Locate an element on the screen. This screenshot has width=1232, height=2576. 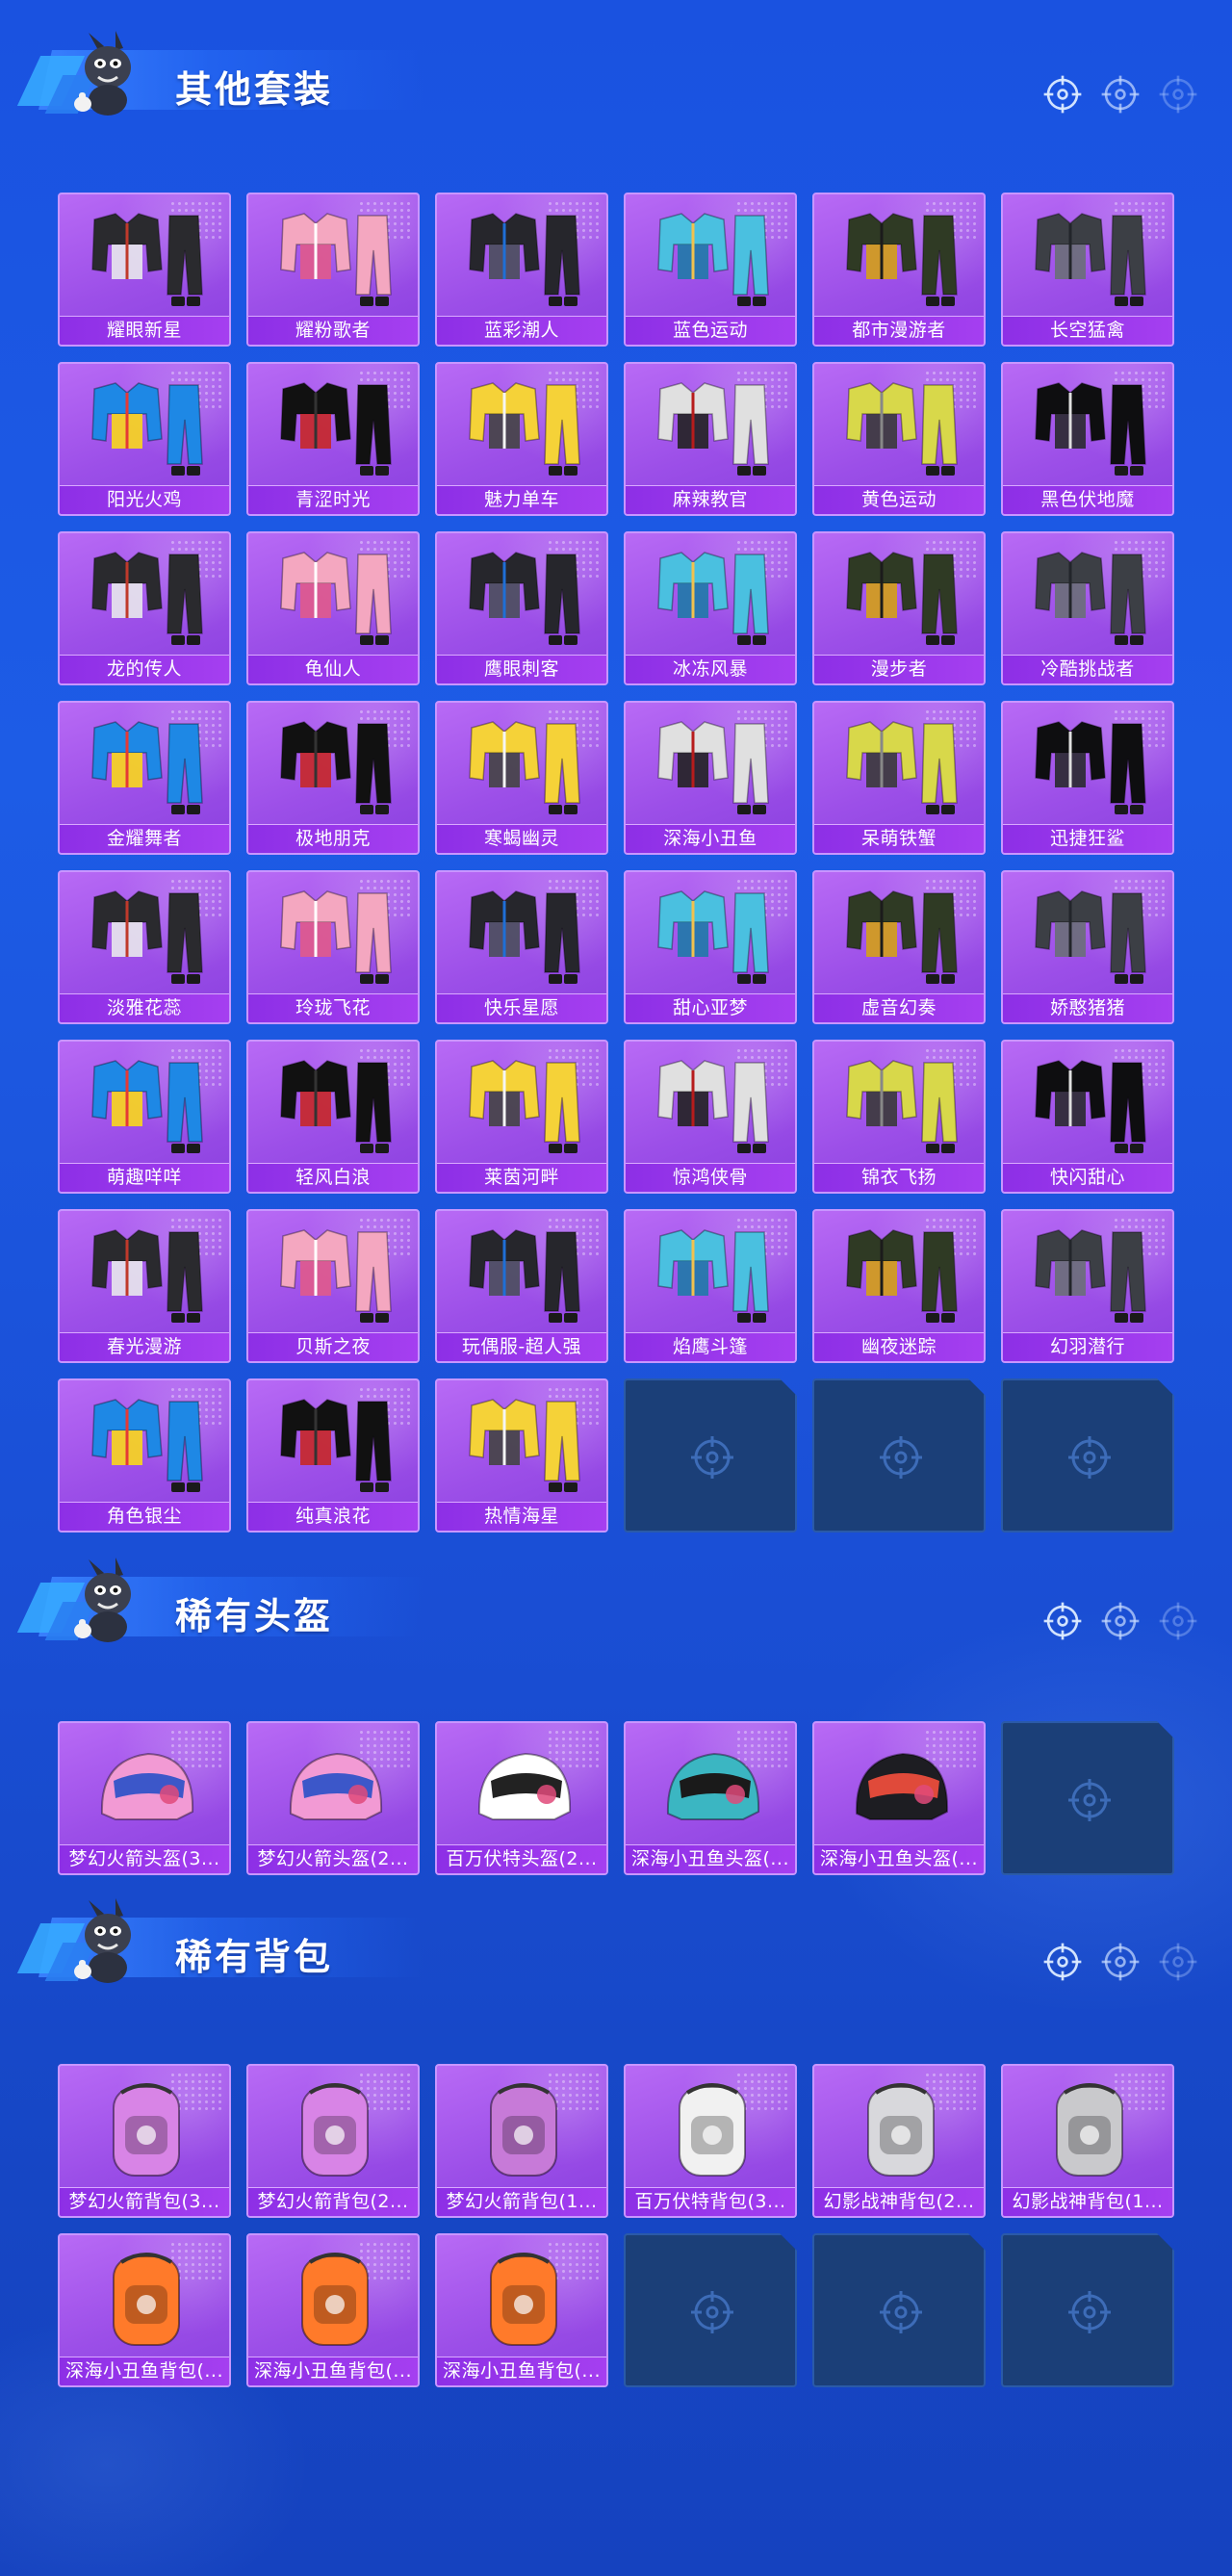
item-card: 冷酷挑战者 is located at coordinates (1087, 608).